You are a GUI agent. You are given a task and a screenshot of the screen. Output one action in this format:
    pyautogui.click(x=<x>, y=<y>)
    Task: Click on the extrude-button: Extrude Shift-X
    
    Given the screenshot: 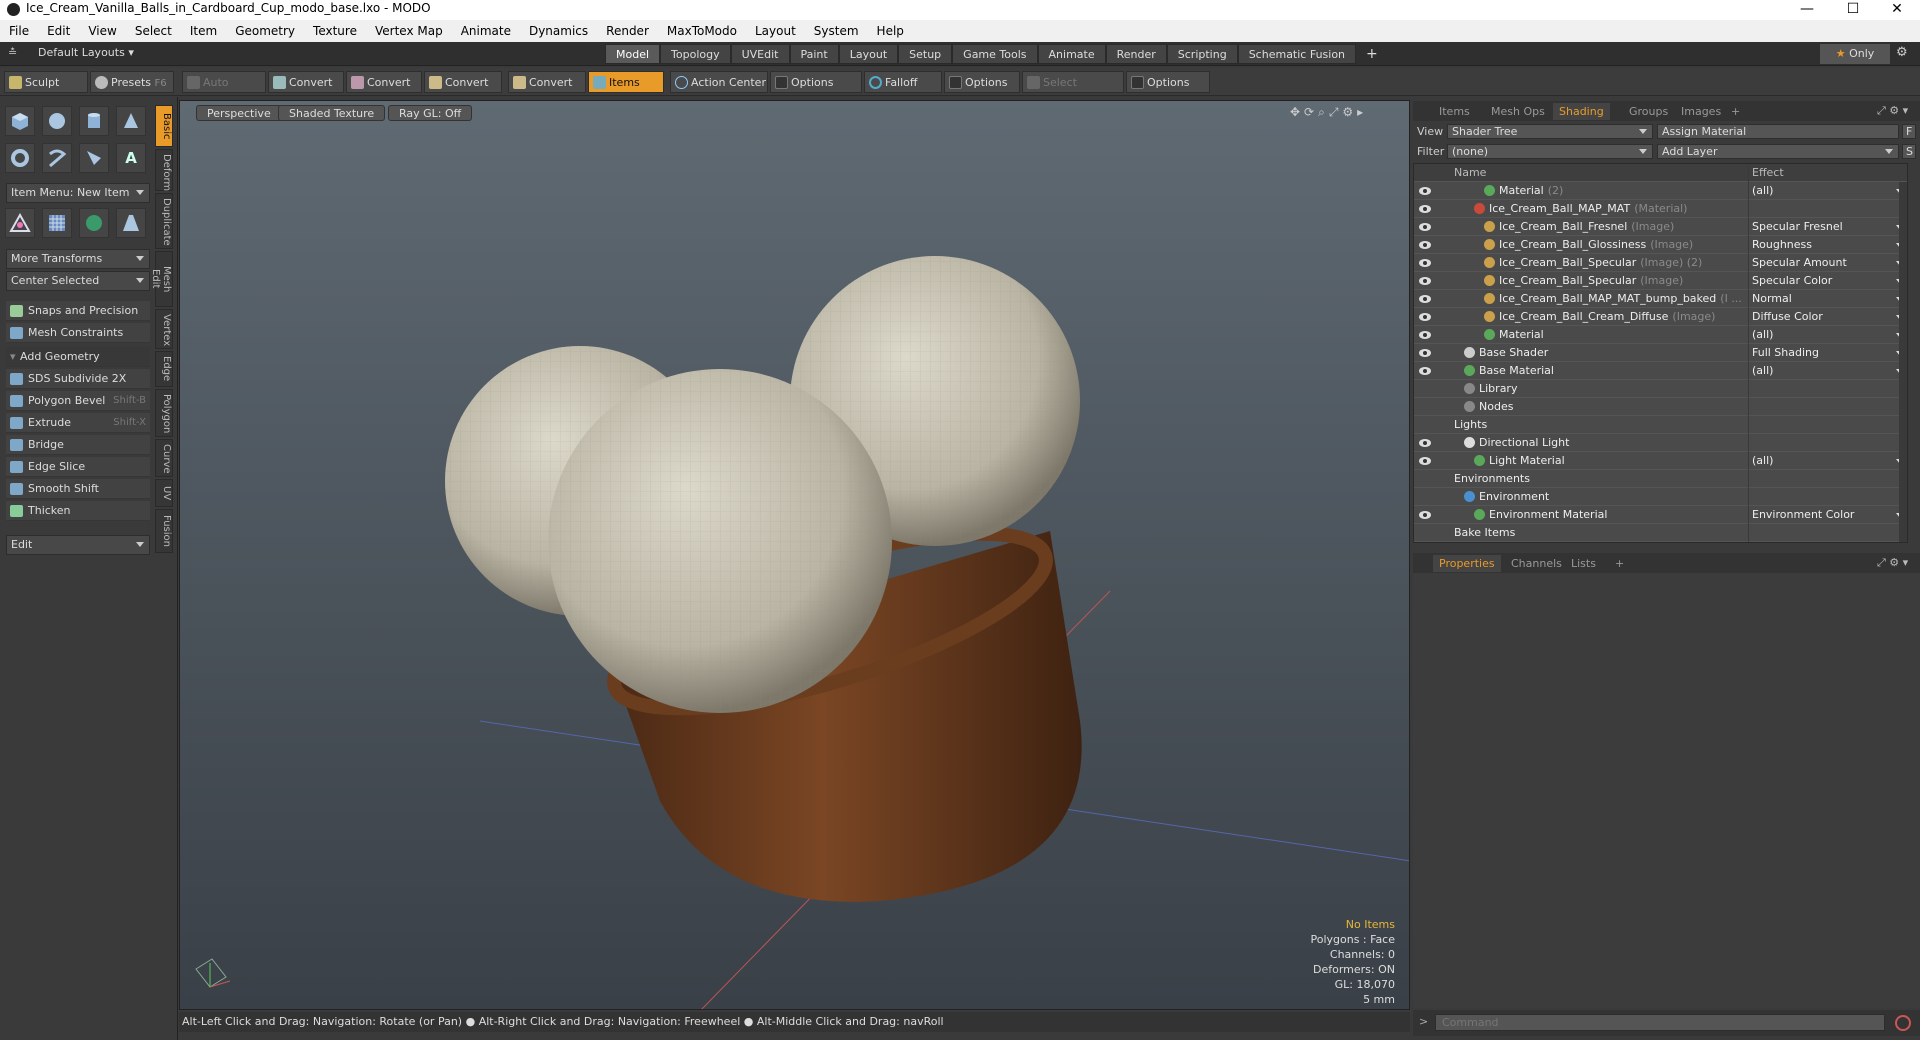 What is the action you would take?
    pyautogui.click(x=78, y=423)
    